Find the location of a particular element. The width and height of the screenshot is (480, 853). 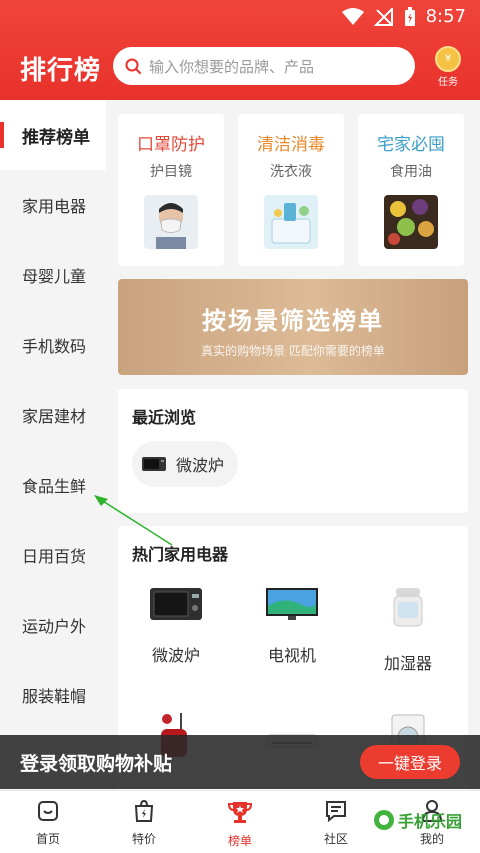

page-title: 排行榜 is located at coordinates (61, 71).